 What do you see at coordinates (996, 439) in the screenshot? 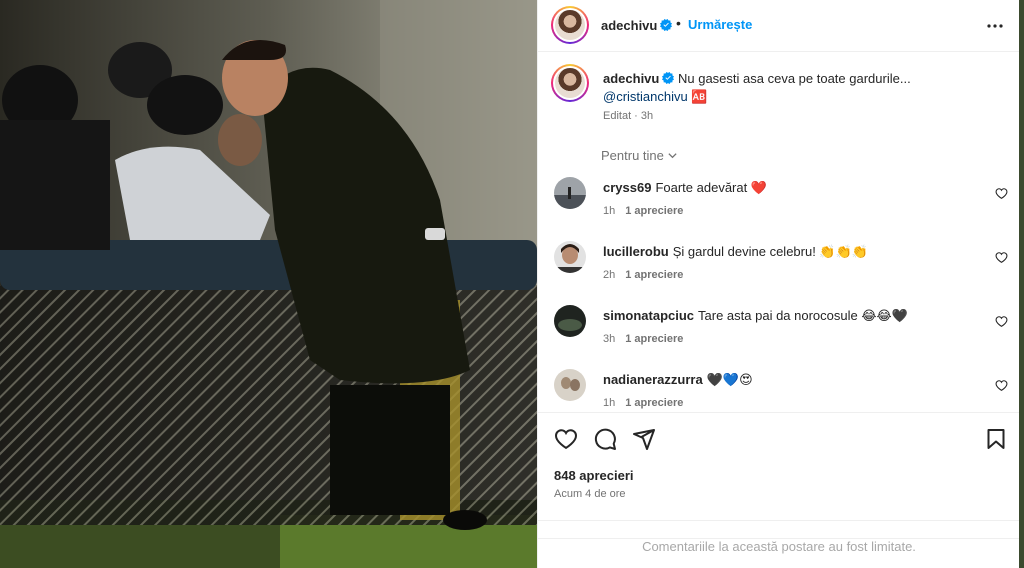
I see `bookmark-icon` at bounding box center [996, 439].